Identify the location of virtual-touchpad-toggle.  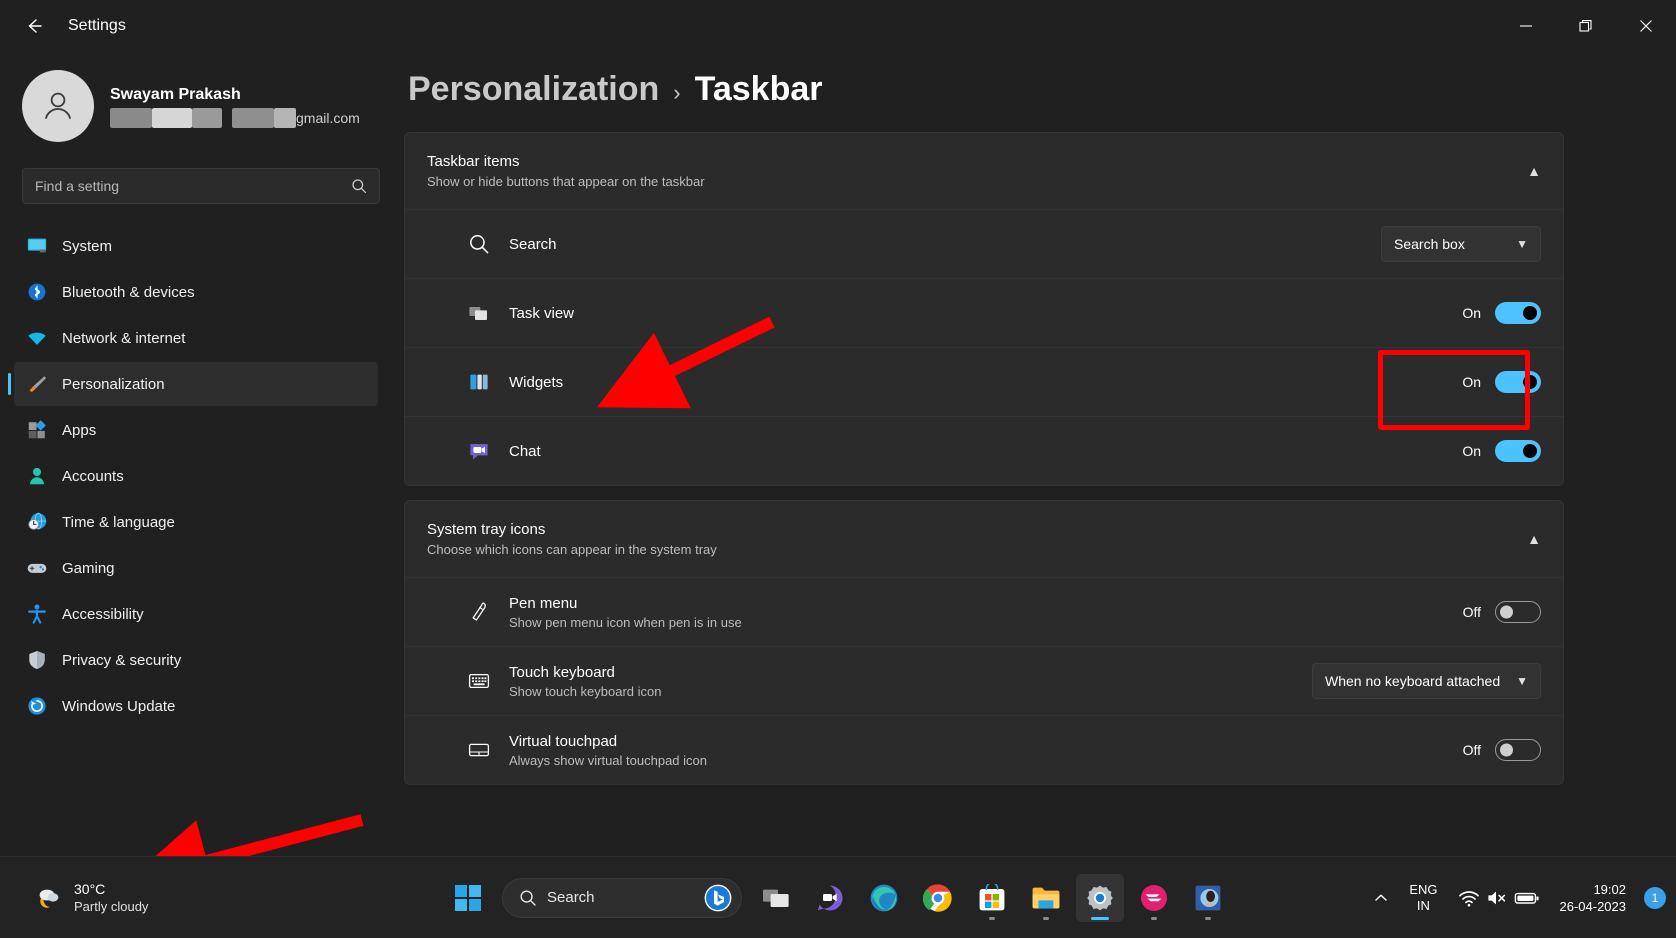
(1518, 750).